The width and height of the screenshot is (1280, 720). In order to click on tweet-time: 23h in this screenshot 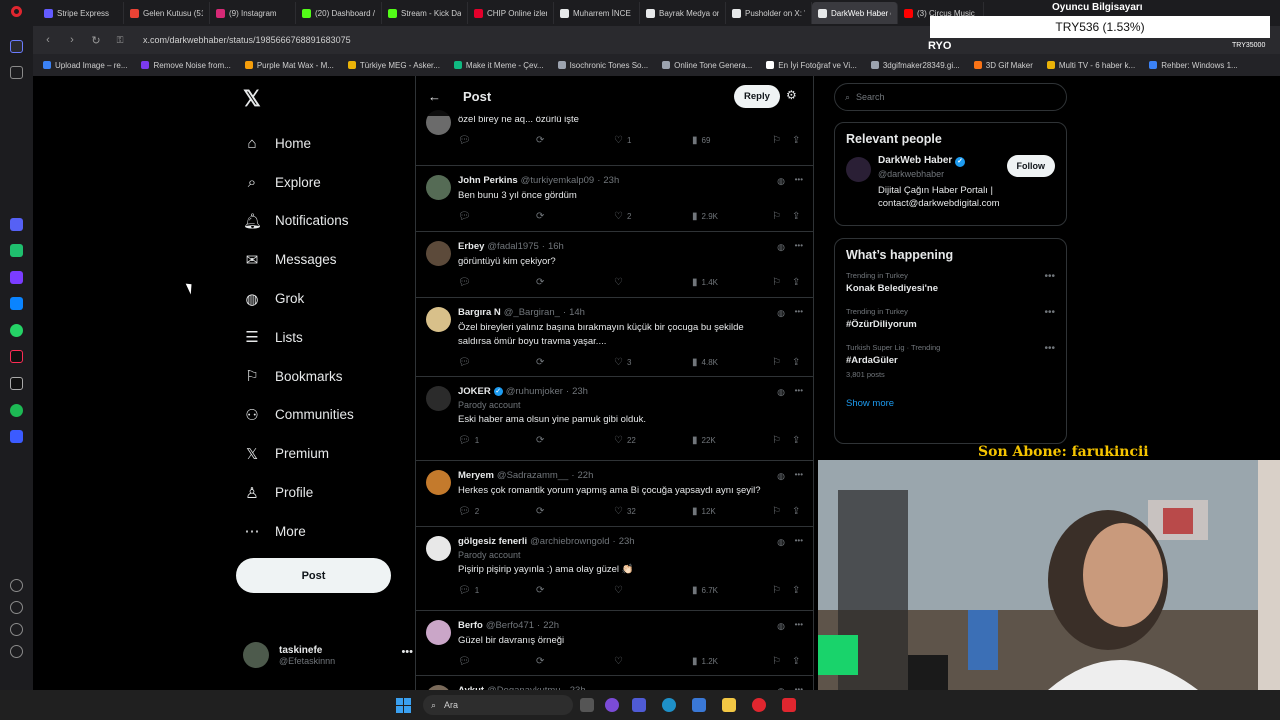, I will do `click(611, 180)`.